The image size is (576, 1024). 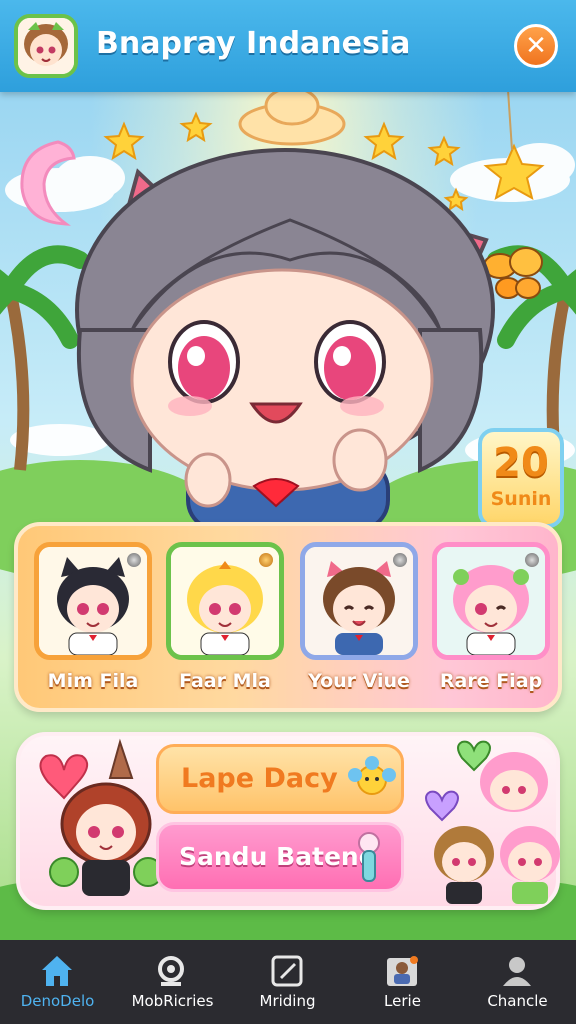 I want to click on character-name: Faar Mla, so click(x=225, y=681).